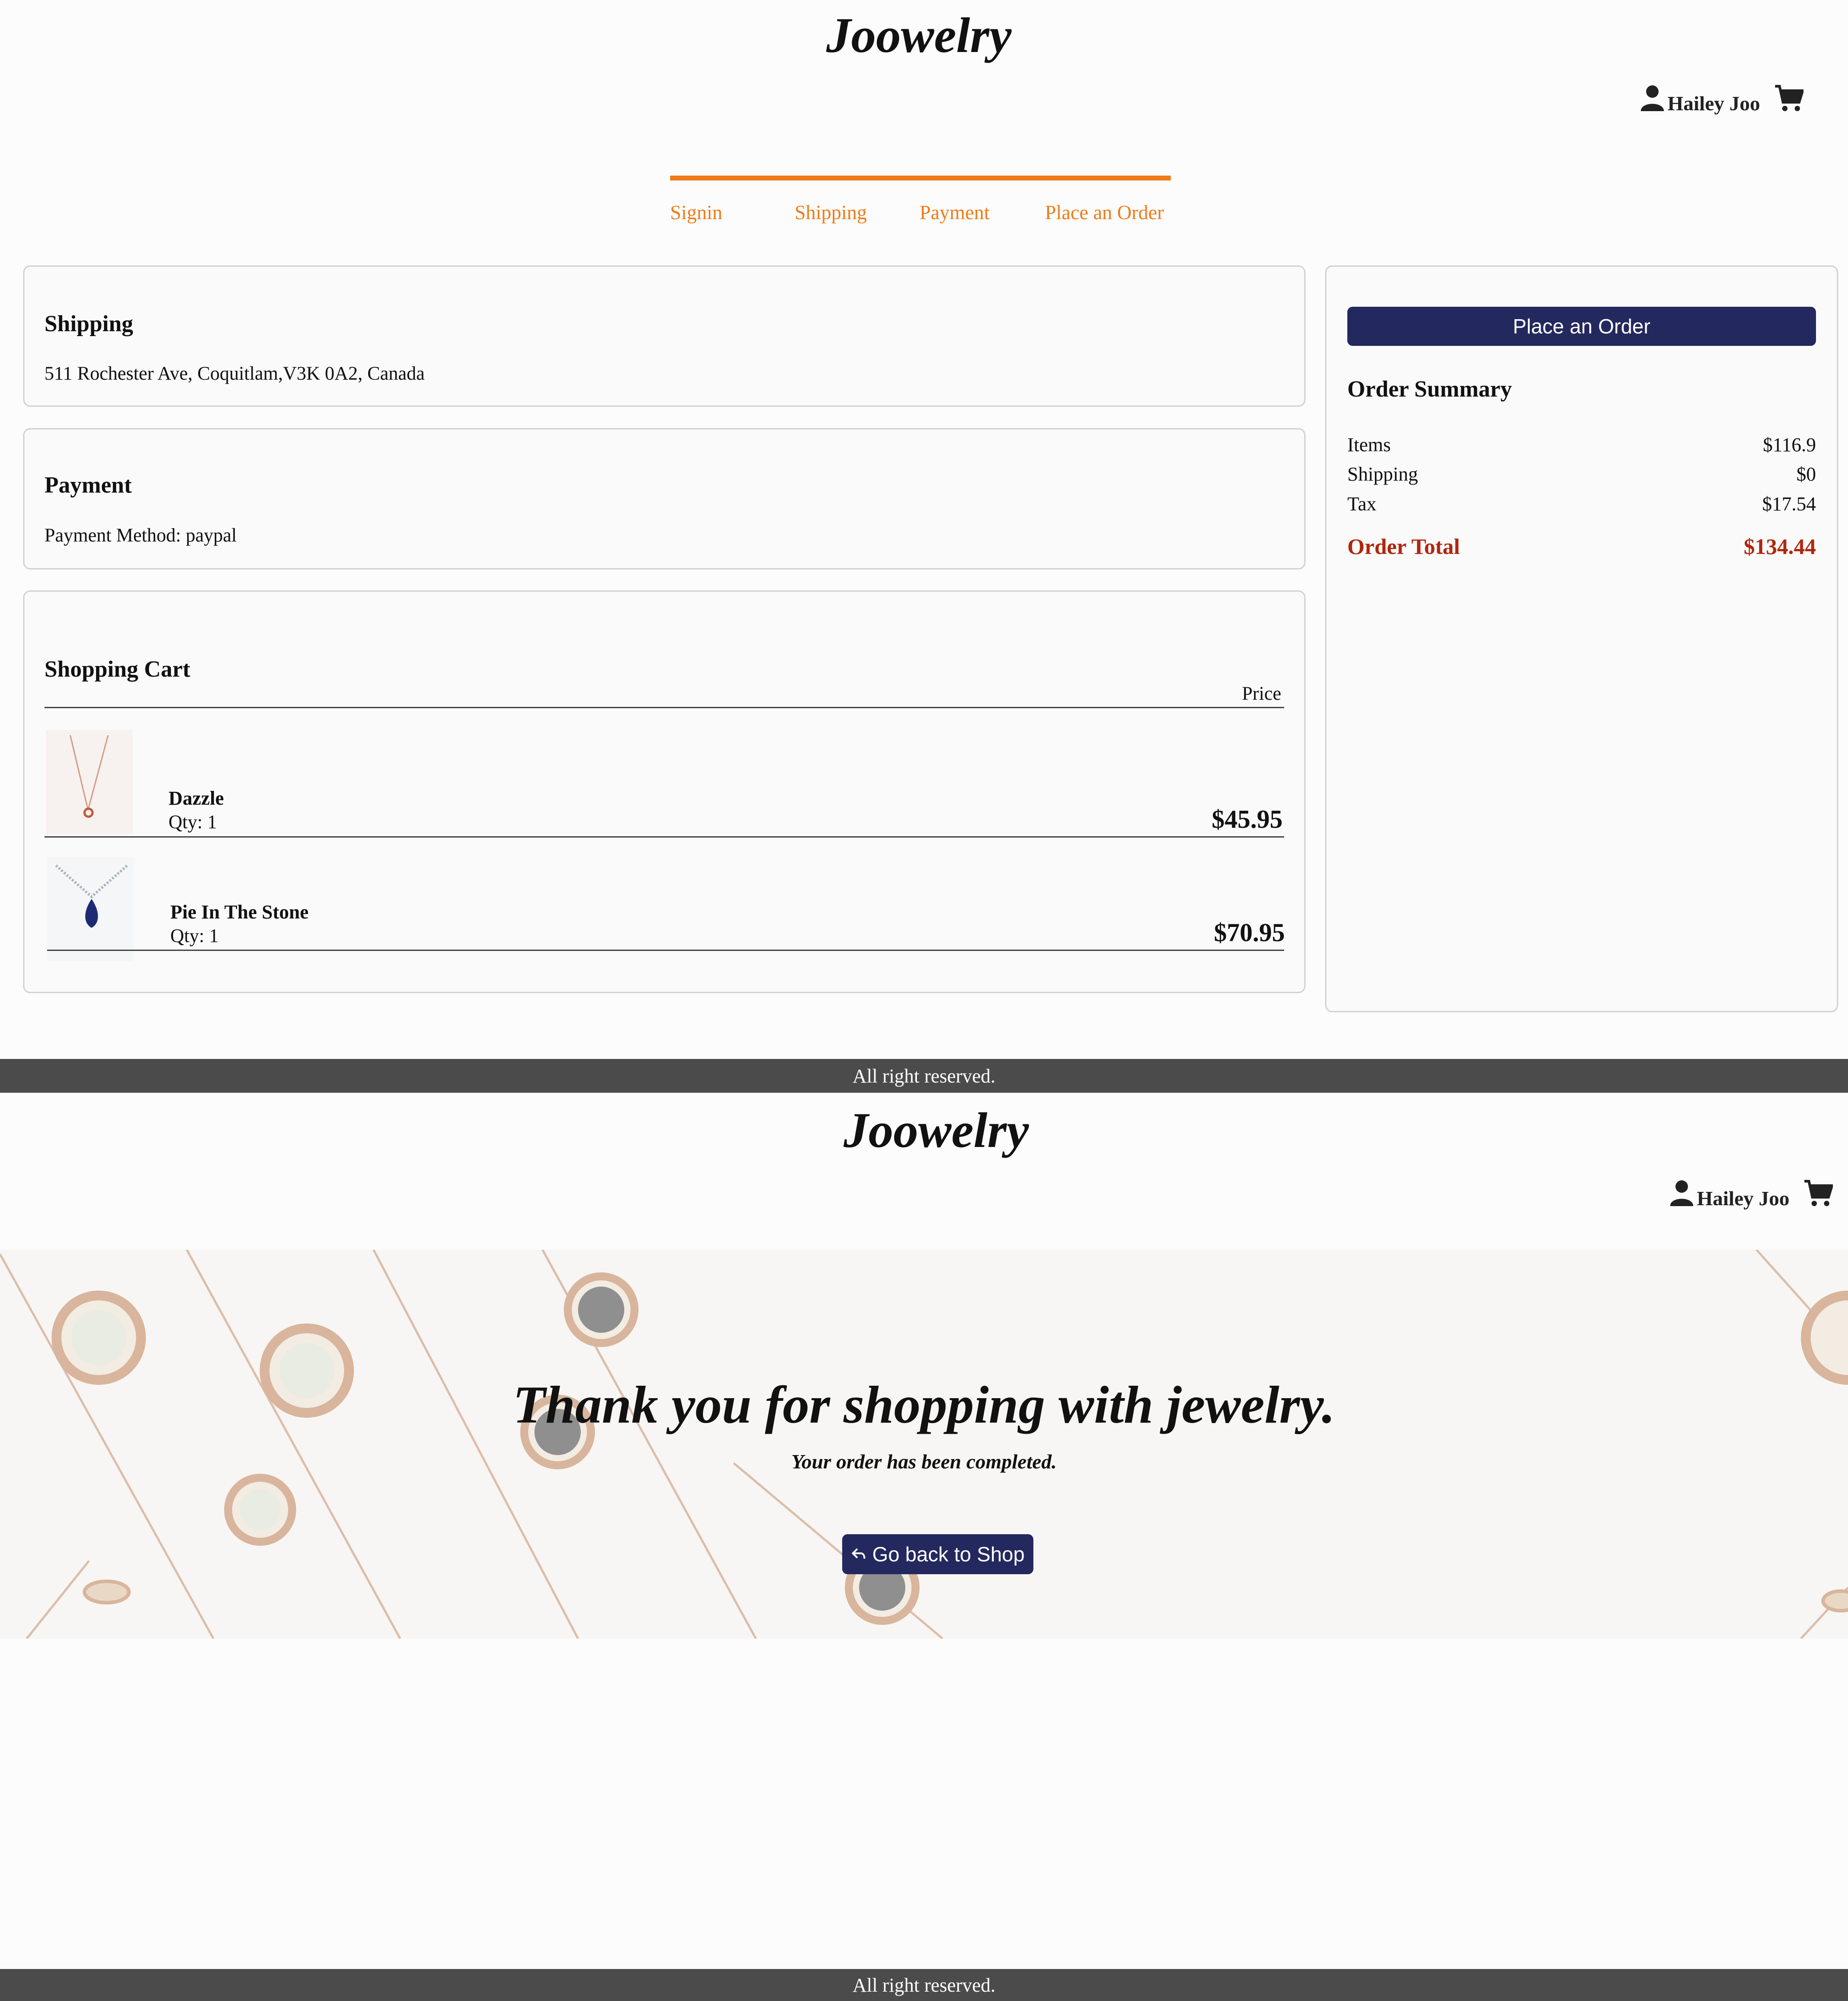 The width and height of the screenshot is (1848, 2001). What do you see at coordinates (91, 896) in the screenshot?
I see `pendant-icon` at bounding box center [91, 896].